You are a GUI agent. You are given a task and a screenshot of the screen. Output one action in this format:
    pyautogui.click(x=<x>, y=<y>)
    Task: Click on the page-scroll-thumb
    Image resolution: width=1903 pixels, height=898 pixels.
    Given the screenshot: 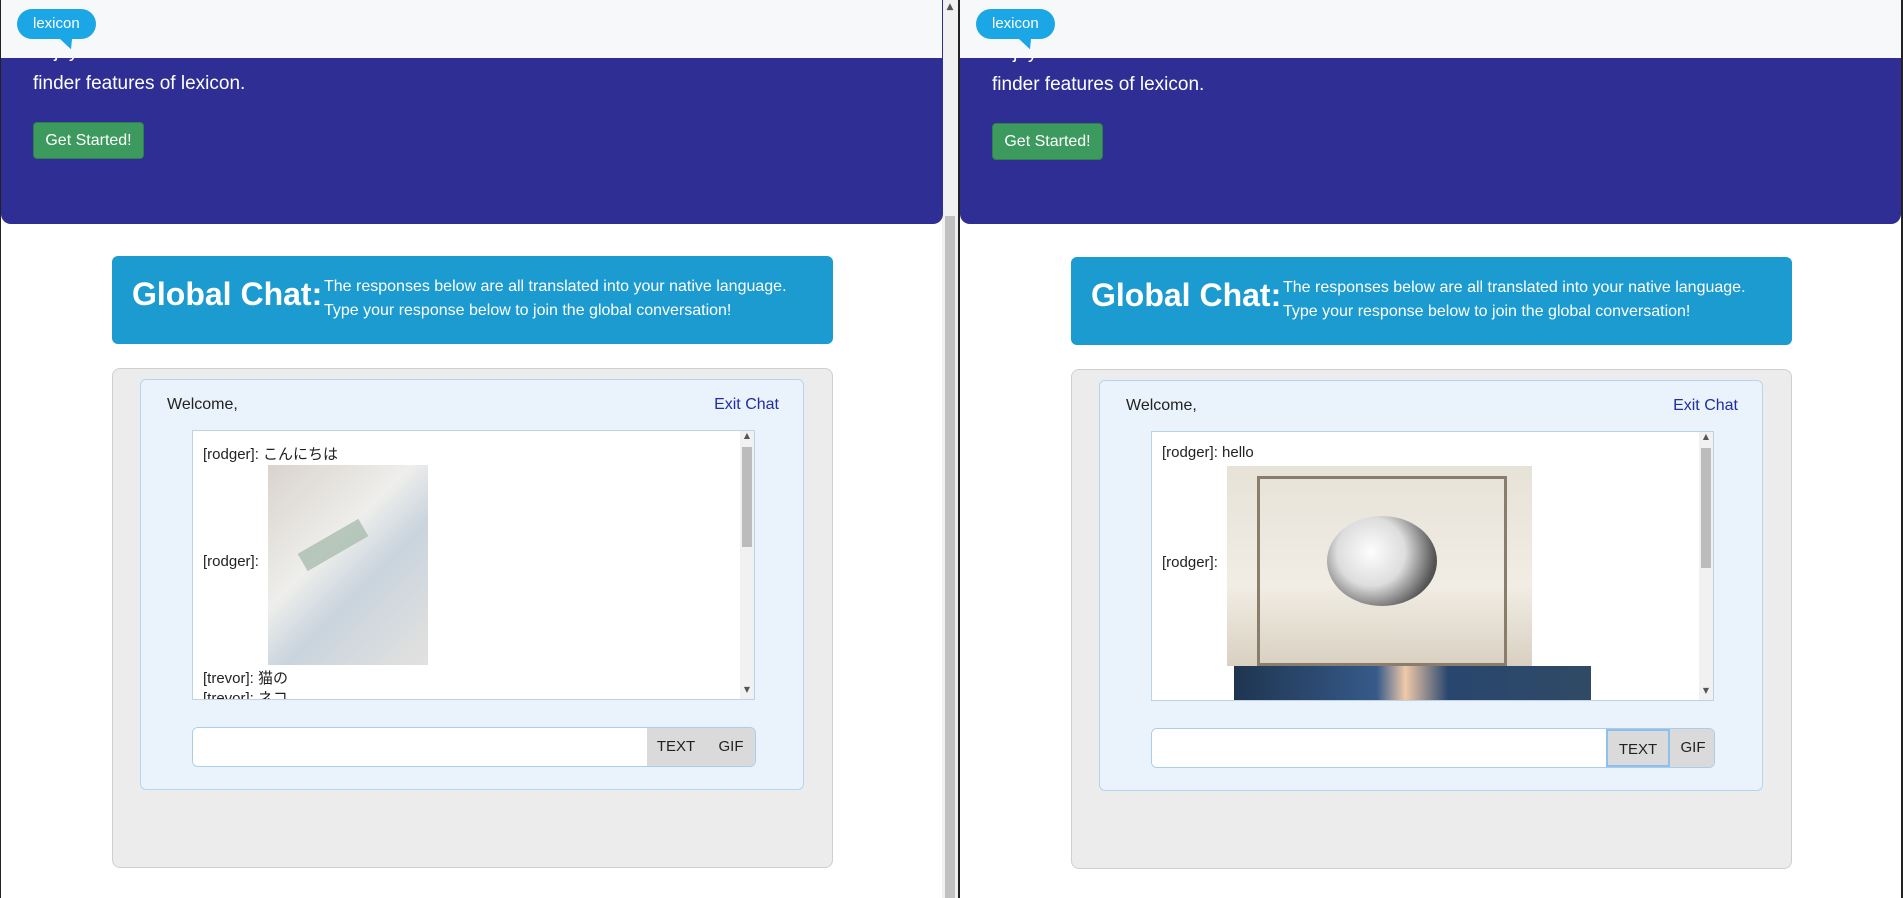 What is the action you would take?
    pyautogui.click(x=950, y=557)
    